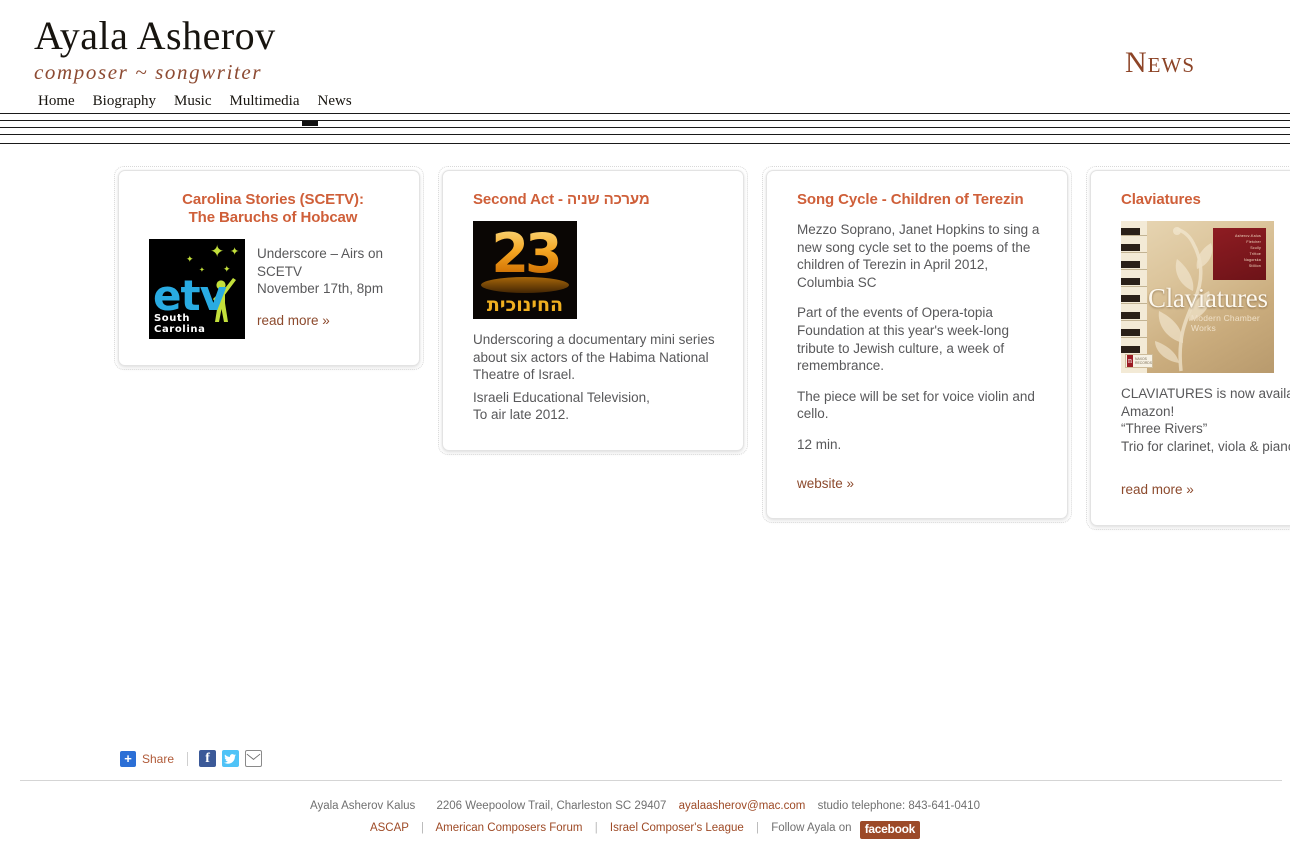 Image resolution: width=1290 pixels, height=860 pixels. I want to click on brand-name: Ayala Asherov, so click(155, 35).